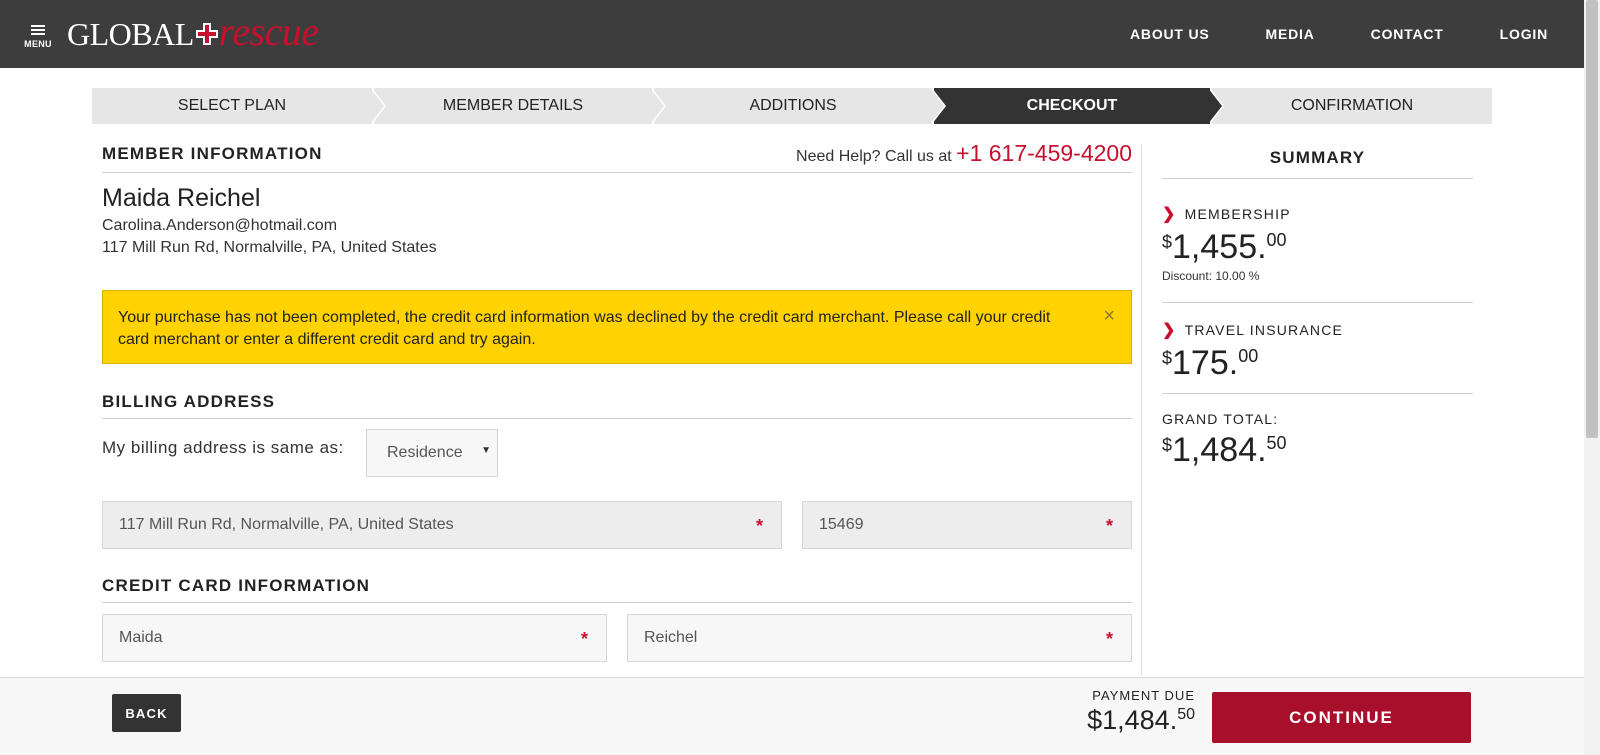  Describe the element at coordinates (1290, 34) in the screenshot. I see `nav-media: MEDIA` at that location.